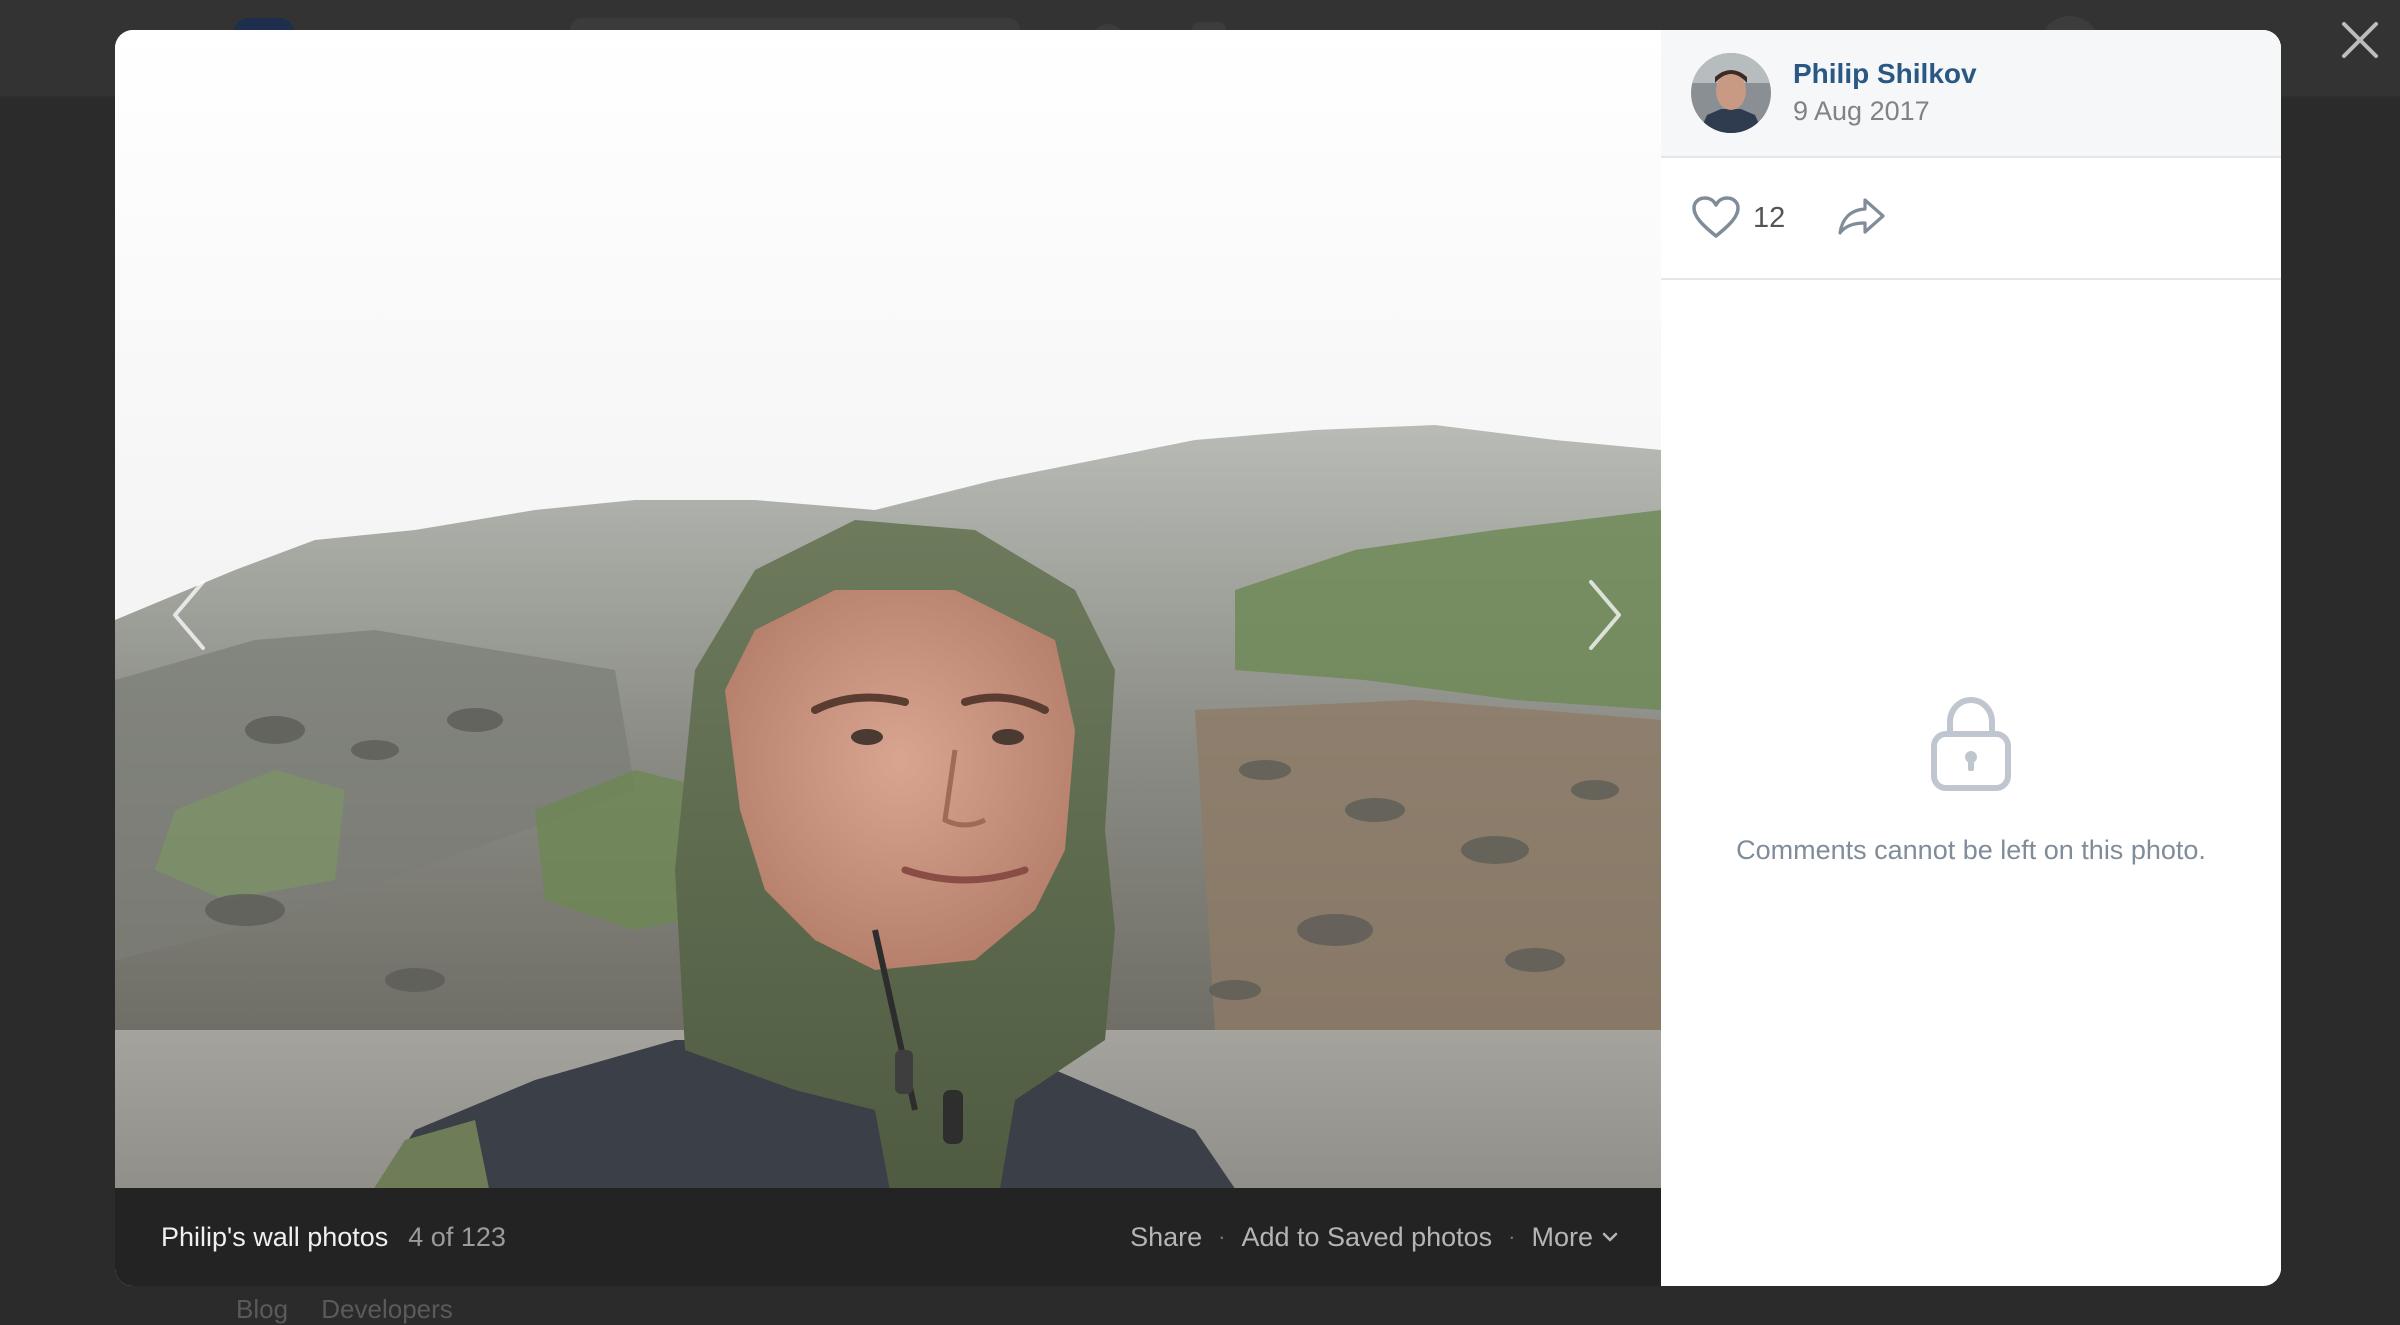 Image resolution: width=2400 pixels, height=1325 pixels. Describe the element at coordinates (1769, 217) in the screenshot. I see `like-count: 12` at that location.